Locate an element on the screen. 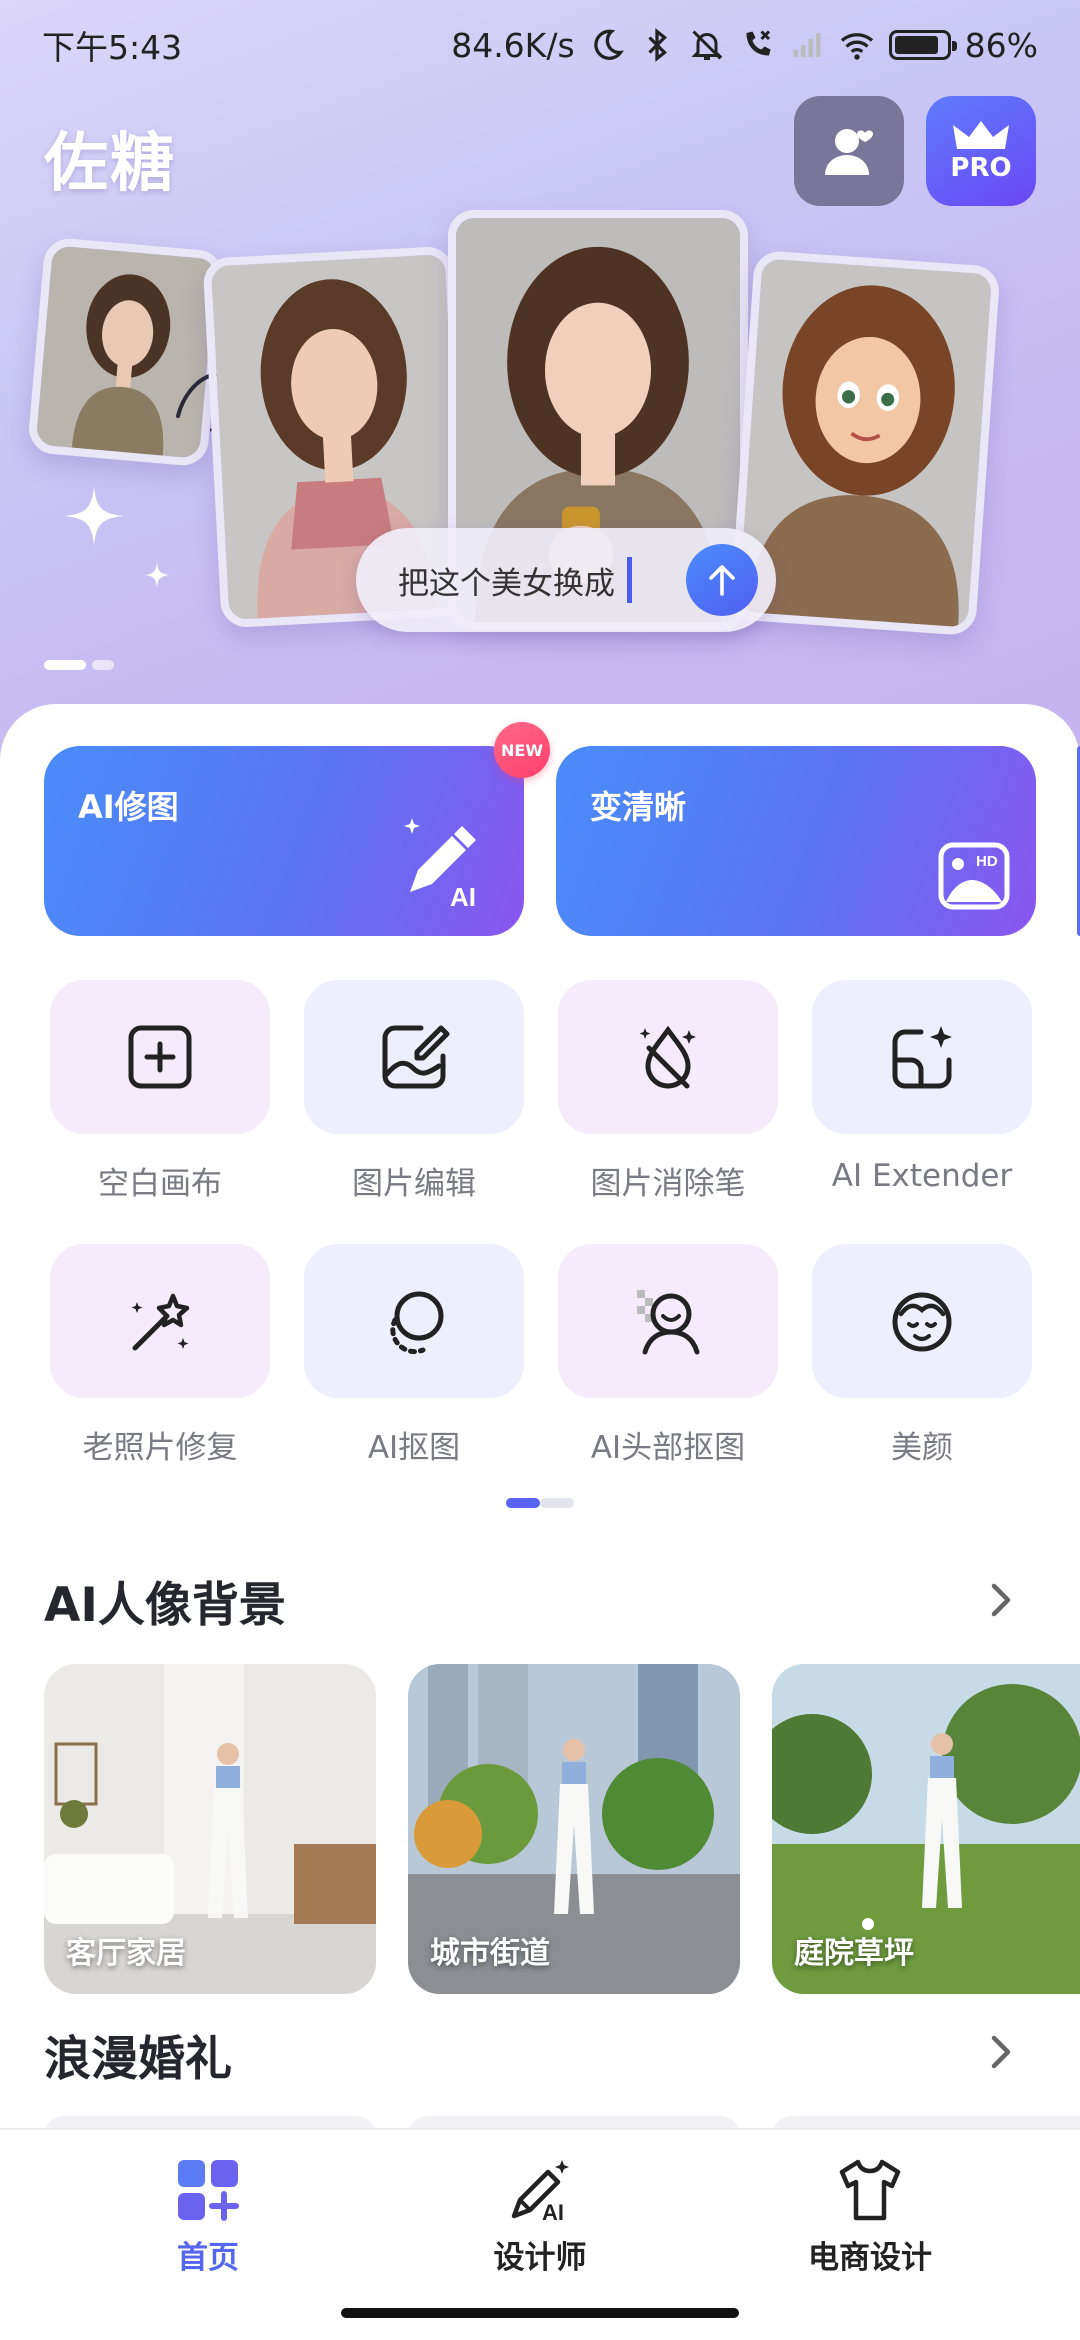  prompt-input-demo: 把这个美女换成 is located at coordinates (566, 580).